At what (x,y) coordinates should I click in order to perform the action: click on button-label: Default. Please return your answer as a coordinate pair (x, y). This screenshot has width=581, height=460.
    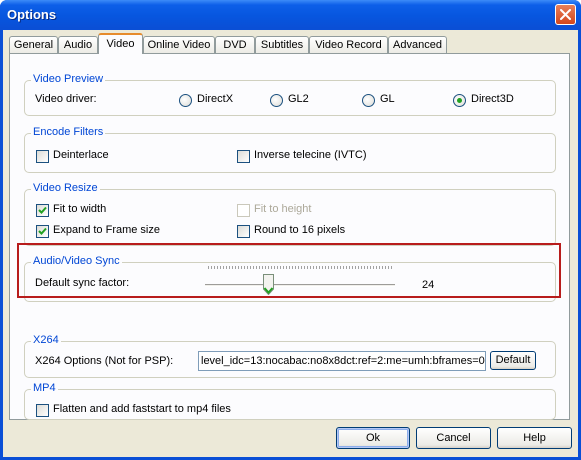
    Looking at the image, I should click on (513, 360).